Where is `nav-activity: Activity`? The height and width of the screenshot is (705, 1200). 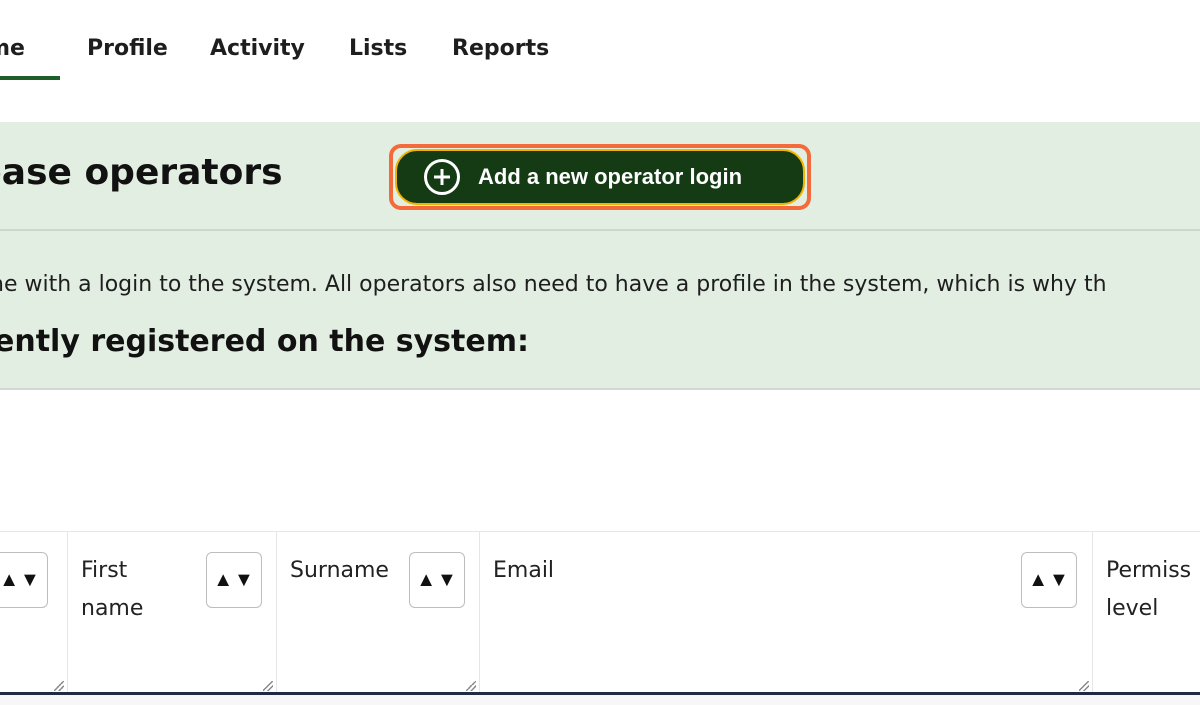
nav-activity: Activity is located at coordinates (257, 48).